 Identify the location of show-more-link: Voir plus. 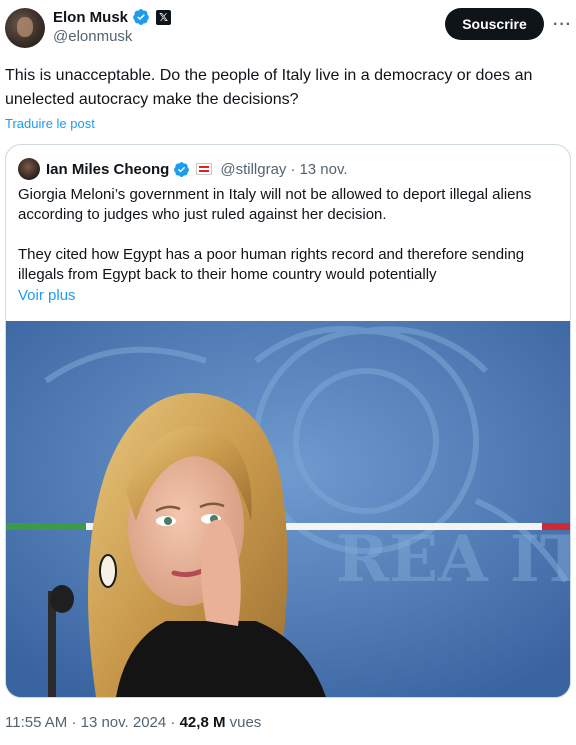
(47, 295).